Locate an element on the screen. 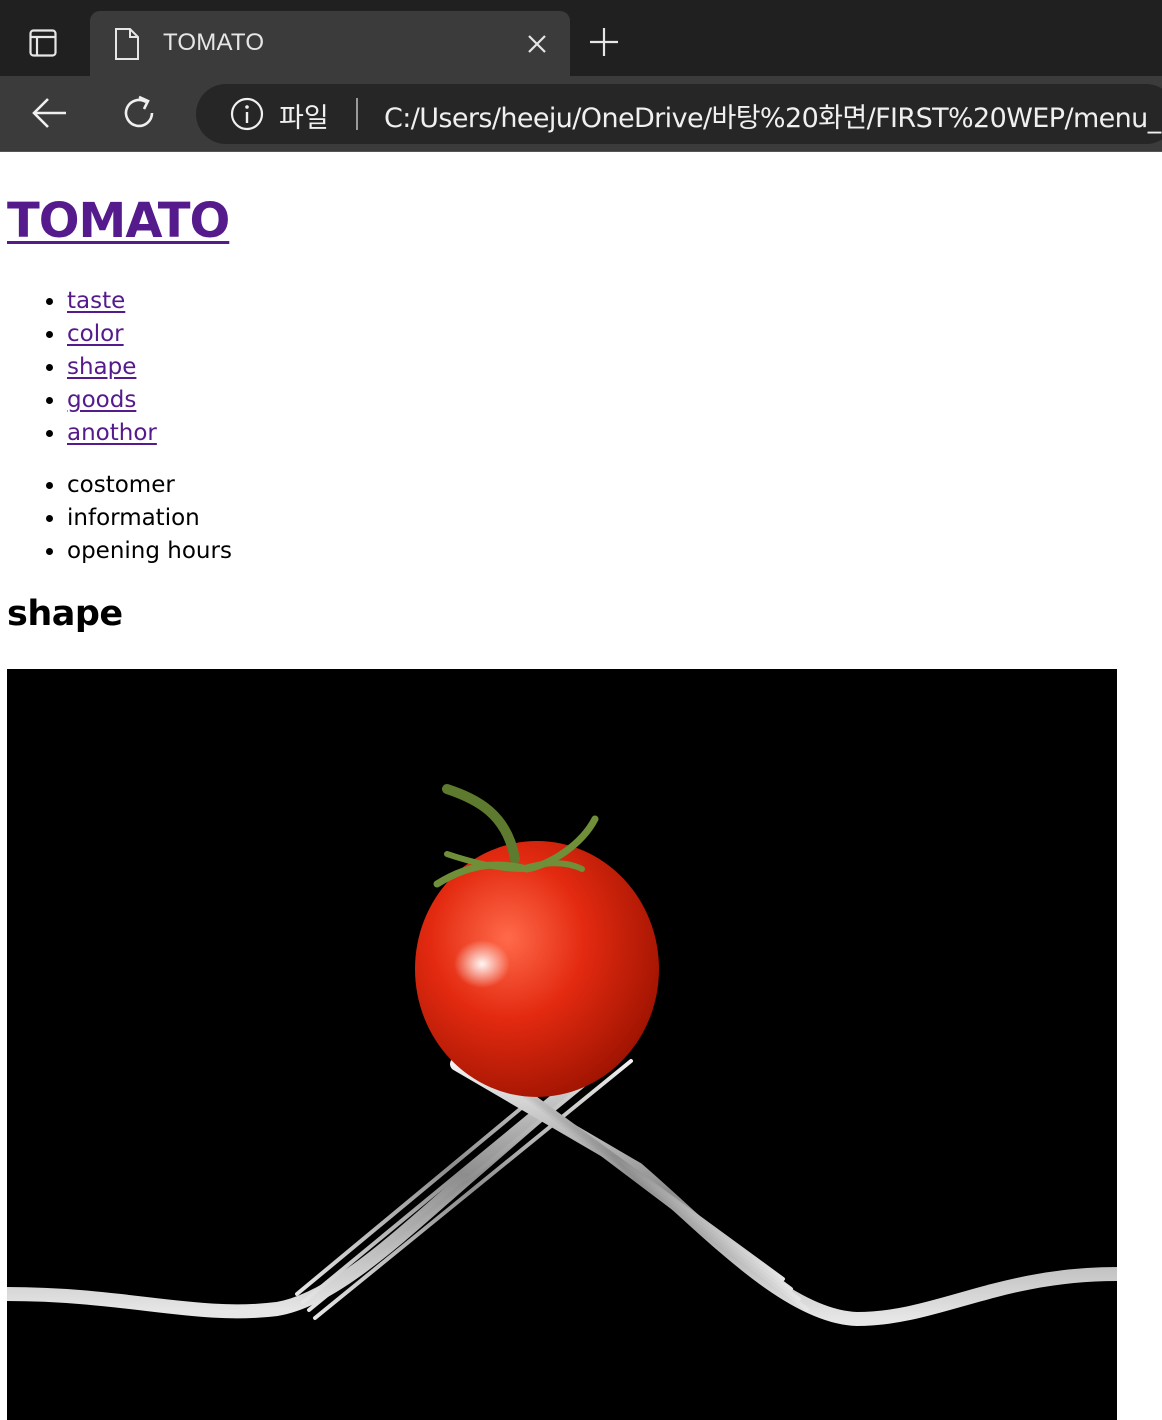 This screenshot has width=1162, height=1420. section-heading: shape is located at coordinates (65, 614).